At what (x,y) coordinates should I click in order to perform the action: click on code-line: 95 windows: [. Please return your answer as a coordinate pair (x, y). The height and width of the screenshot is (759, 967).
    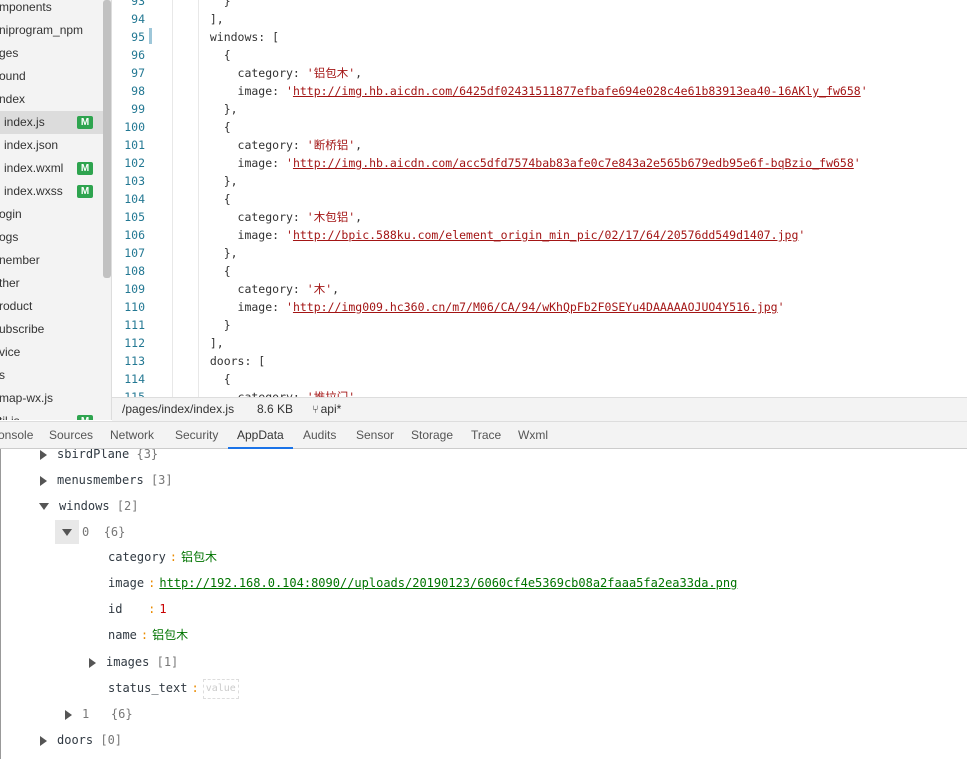
    Looking at the image, I should click on (539, 37).